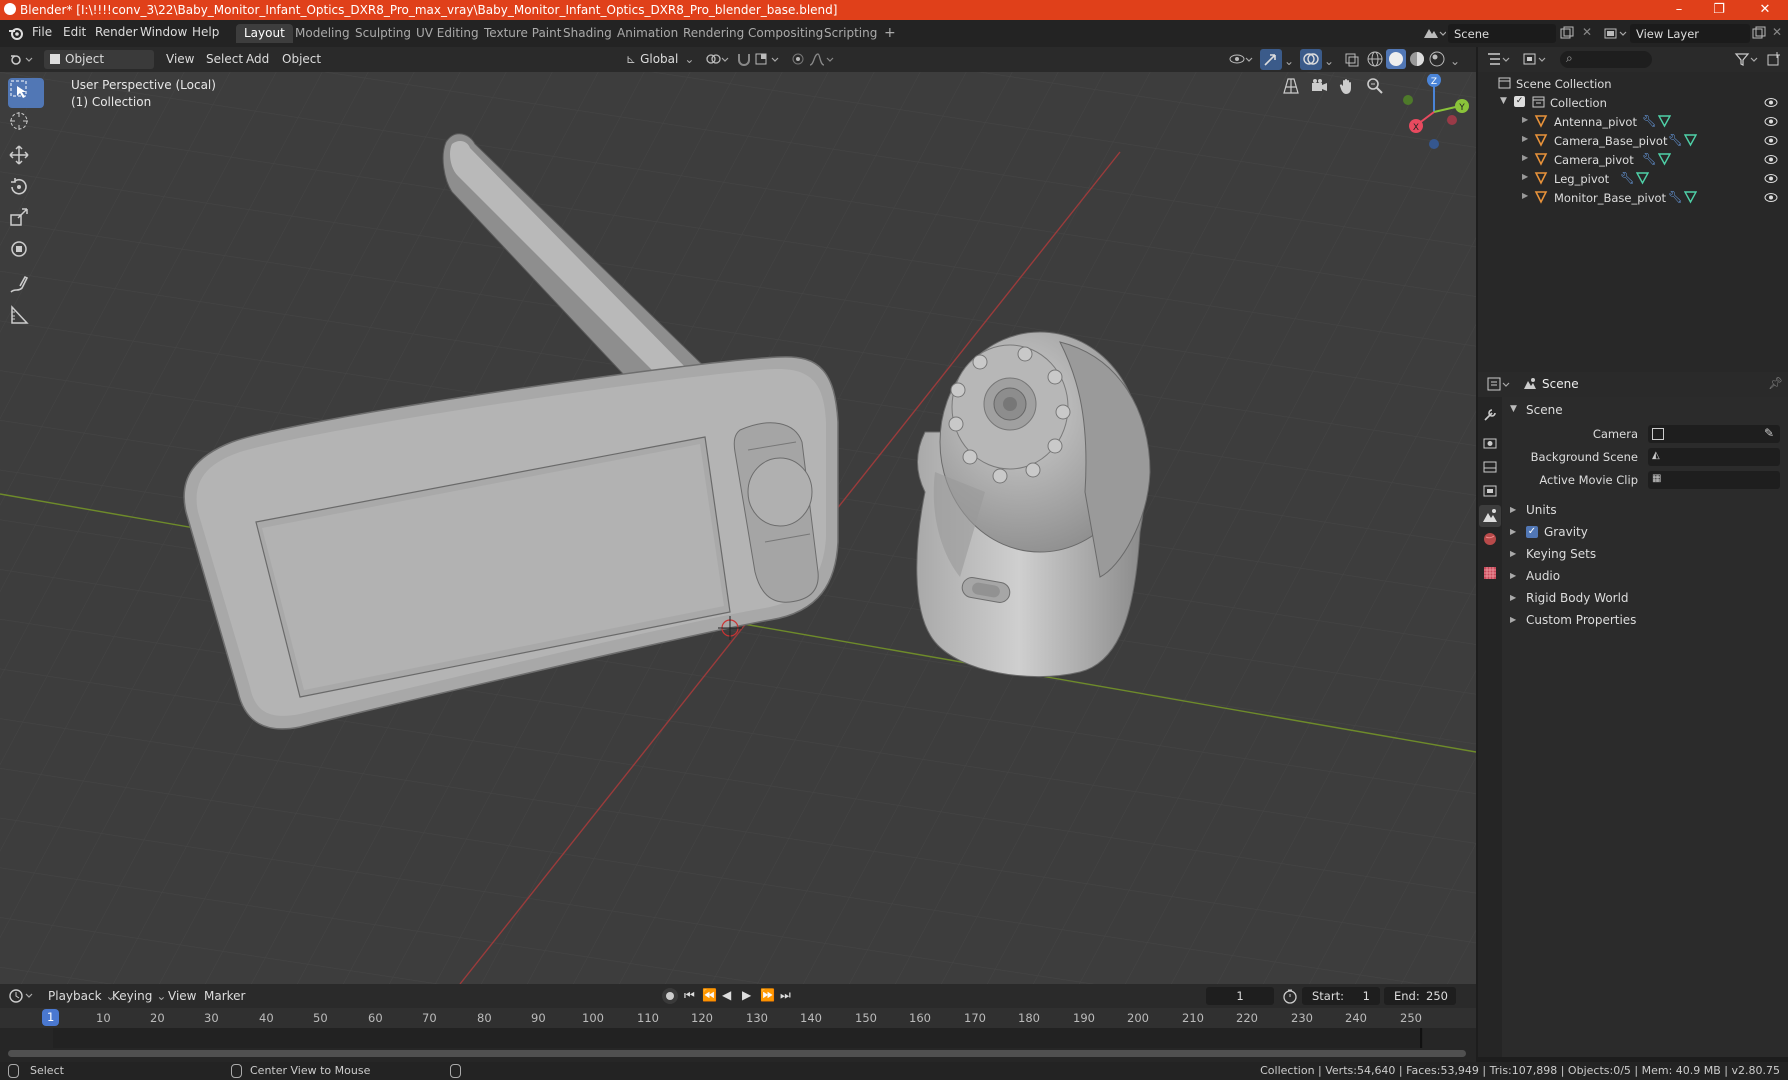 This screenshot has width=1788, height=1080. Describe the element at coordinates (180, 59) in the screenshot. I see `menu-view: View` at that location.